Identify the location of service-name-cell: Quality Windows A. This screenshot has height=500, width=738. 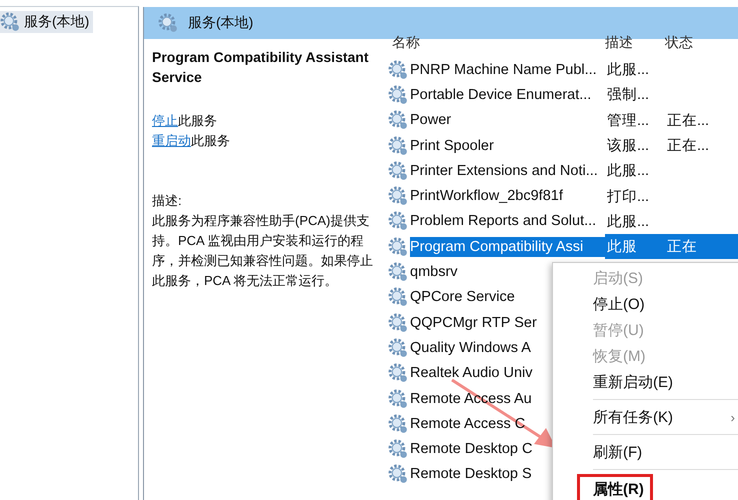
(470, 348).